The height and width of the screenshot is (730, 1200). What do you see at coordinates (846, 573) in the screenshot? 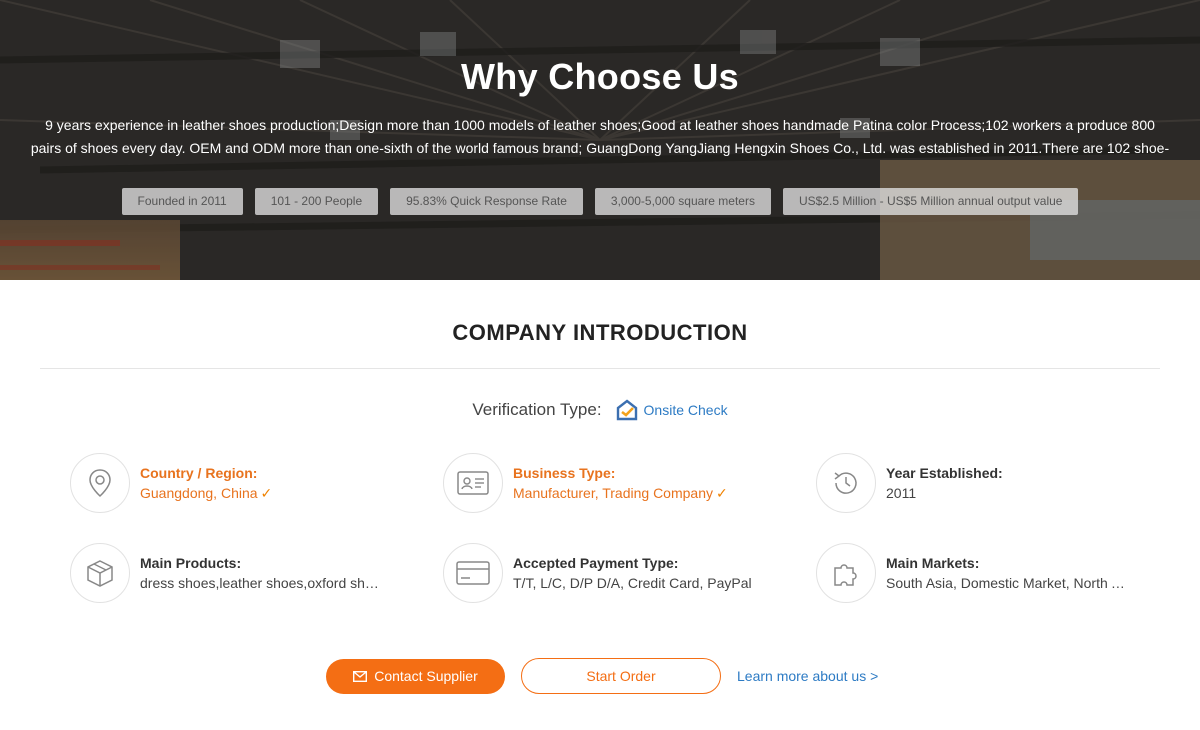
I see `puzzle-icon` at bounding box center [846, 573].